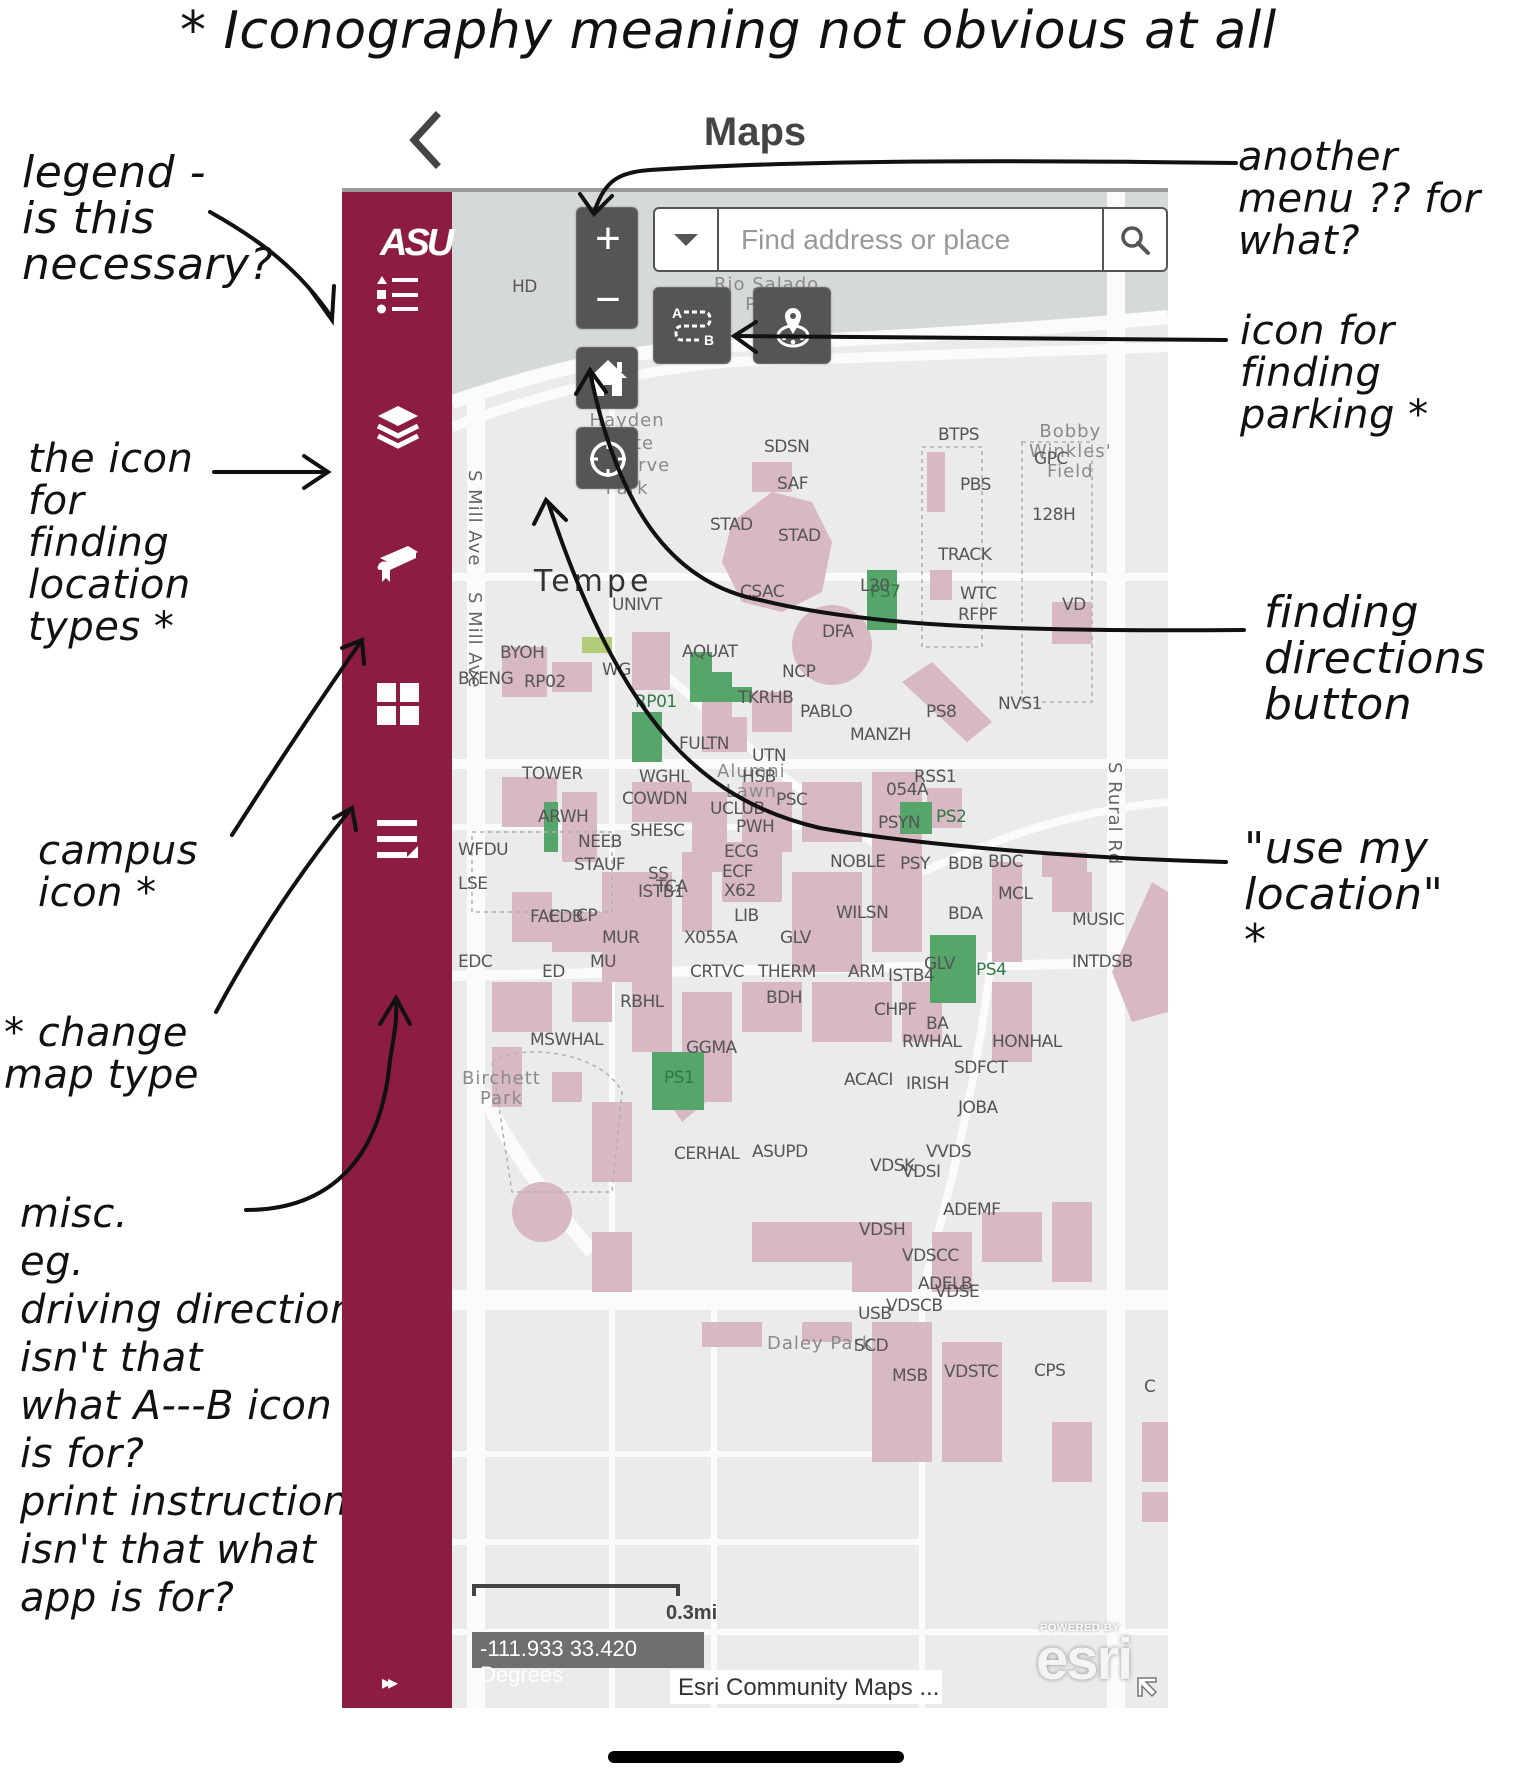  What do you see at coordinates (875, 1314) in the screenshot?
I see `building-label: USB` at bounding box center [875, 1314].